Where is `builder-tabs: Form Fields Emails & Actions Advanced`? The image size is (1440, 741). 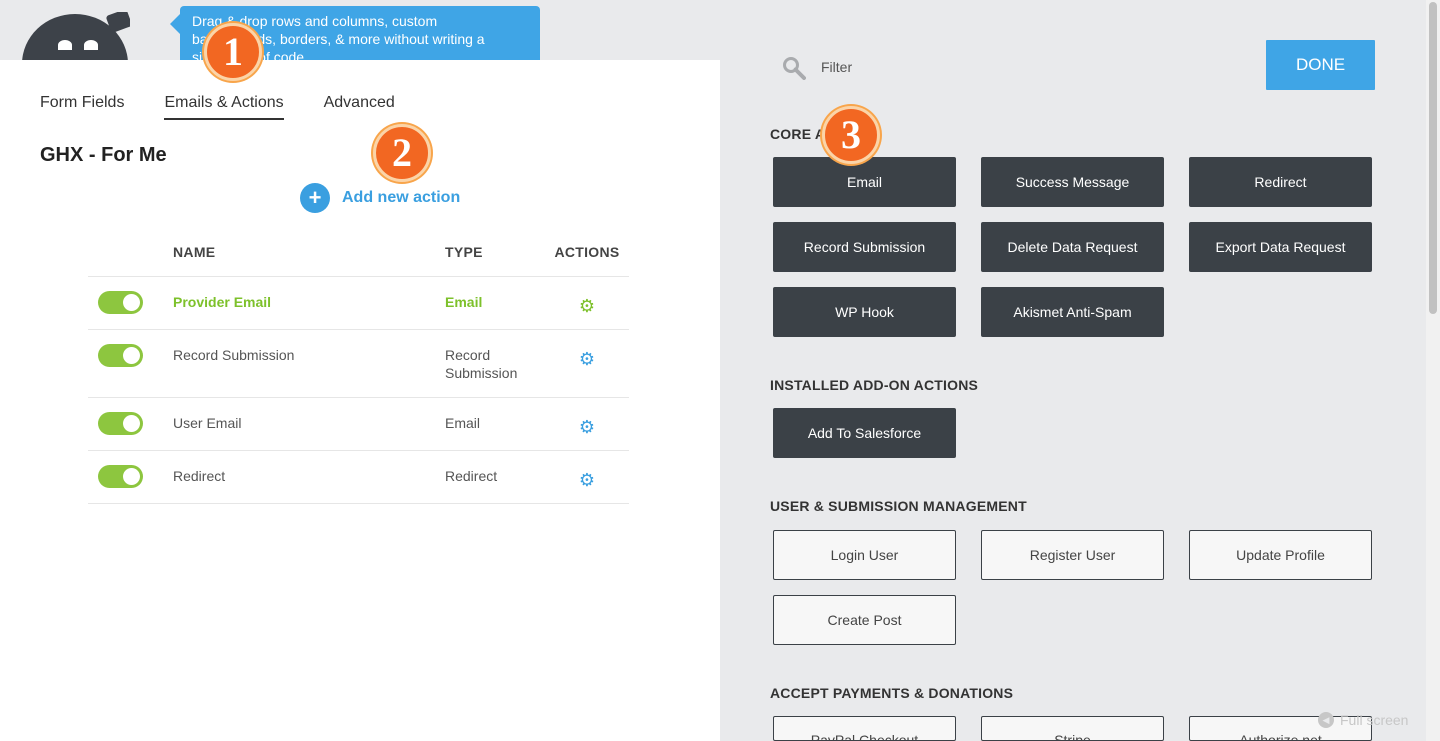
builder-tabs: Form Fields Emails & Actions Advanced is located at coordinates (217, 107).